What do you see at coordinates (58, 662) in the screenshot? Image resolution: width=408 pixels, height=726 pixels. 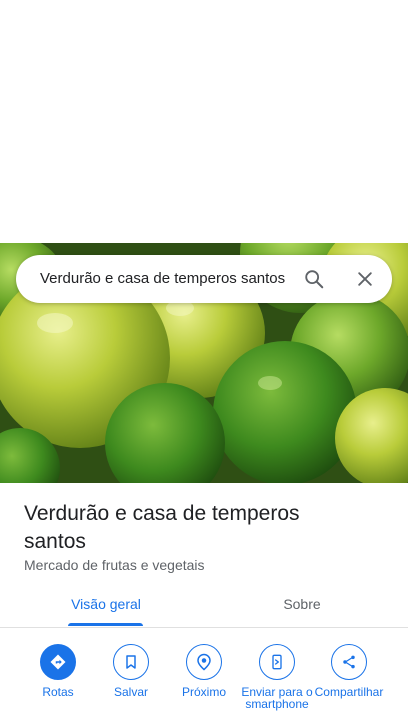 I see `directions-icon` at bounding box center [58, 662].